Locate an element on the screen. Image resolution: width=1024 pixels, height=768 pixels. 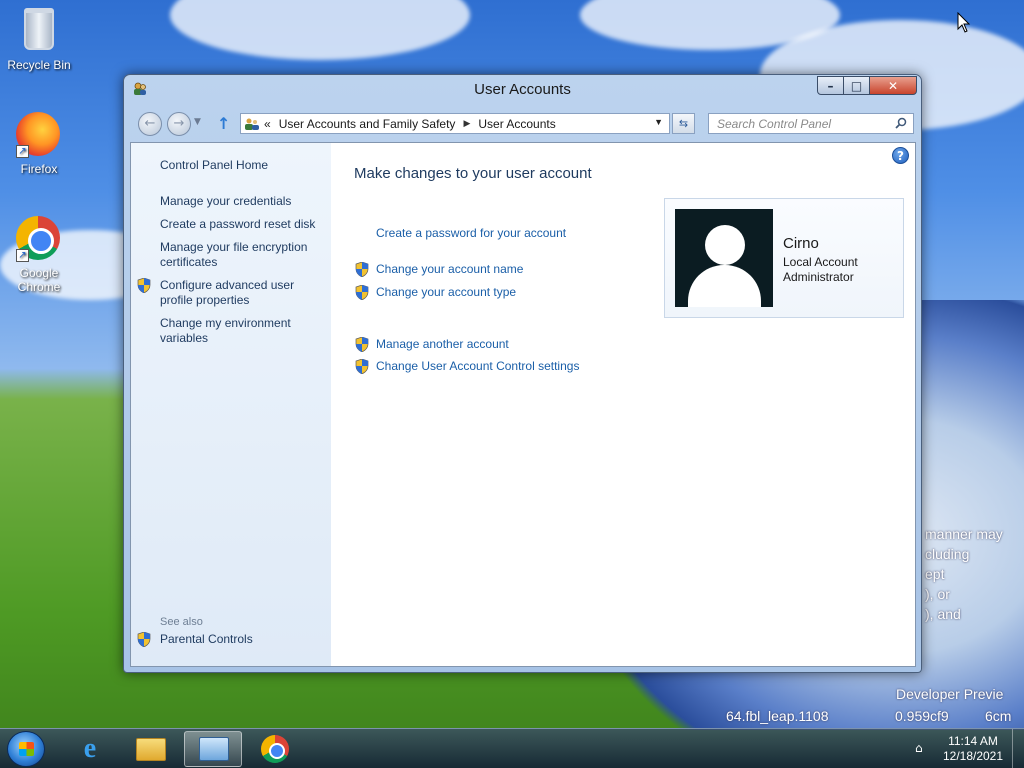
recent-pages-dropdown-icon: ▼ is located at coordinates (197, 122).